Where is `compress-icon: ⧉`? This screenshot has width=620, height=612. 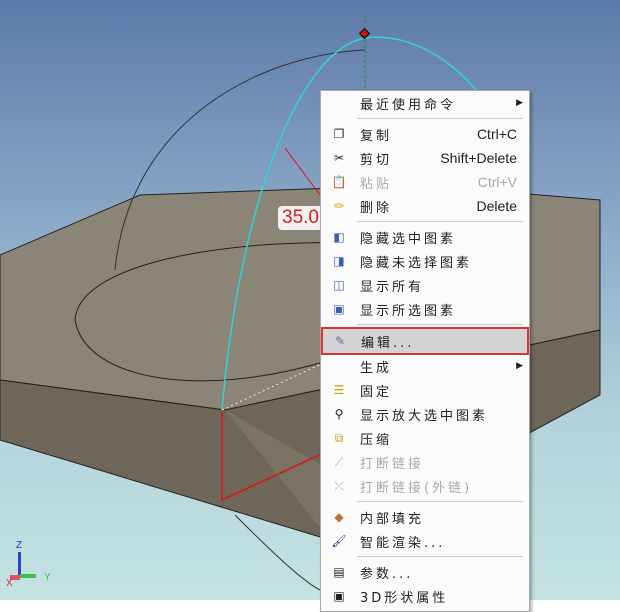
compress-icon: ⧉ is located at coordinates (339, 437).